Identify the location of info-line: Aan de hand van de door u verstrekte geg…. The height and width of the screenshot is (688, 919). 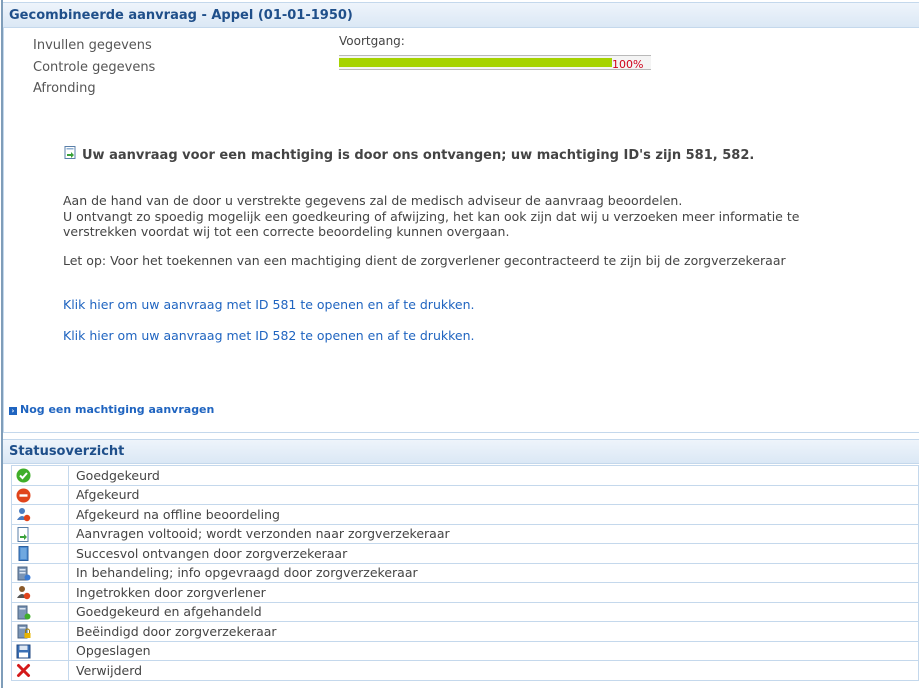
(373, 200).